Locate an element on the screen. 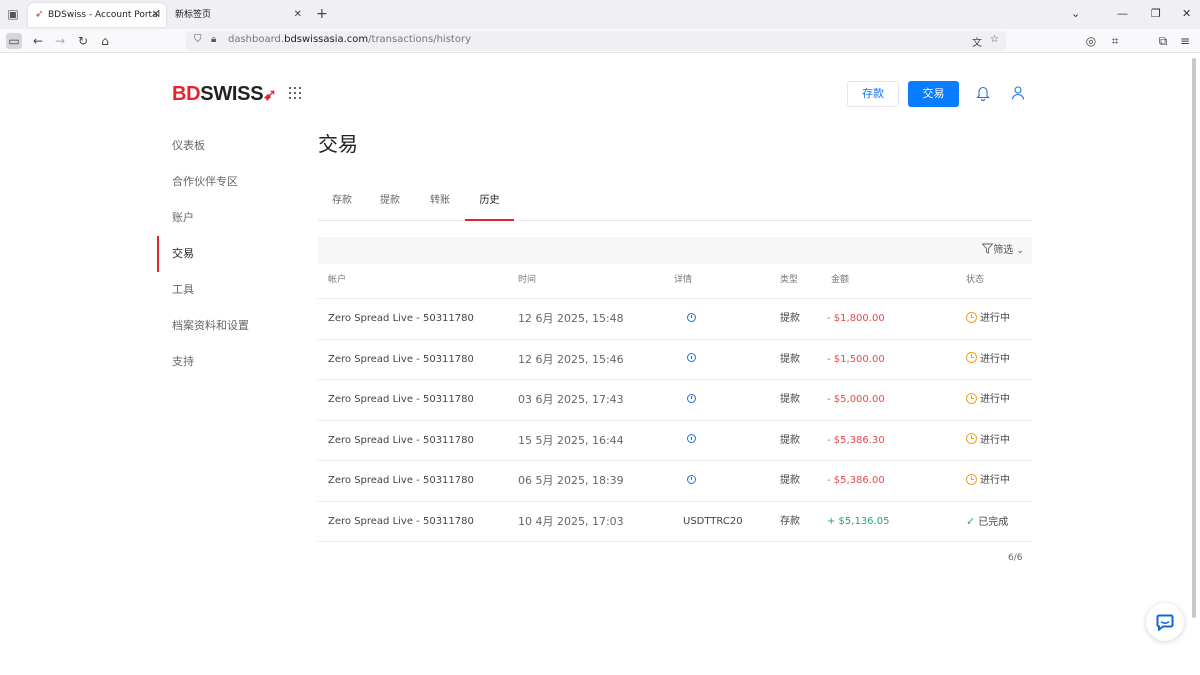 This screenshot has width=1200, height=675. filter-button: 筛选 ⌄ is located at coordinates (1002, 250).